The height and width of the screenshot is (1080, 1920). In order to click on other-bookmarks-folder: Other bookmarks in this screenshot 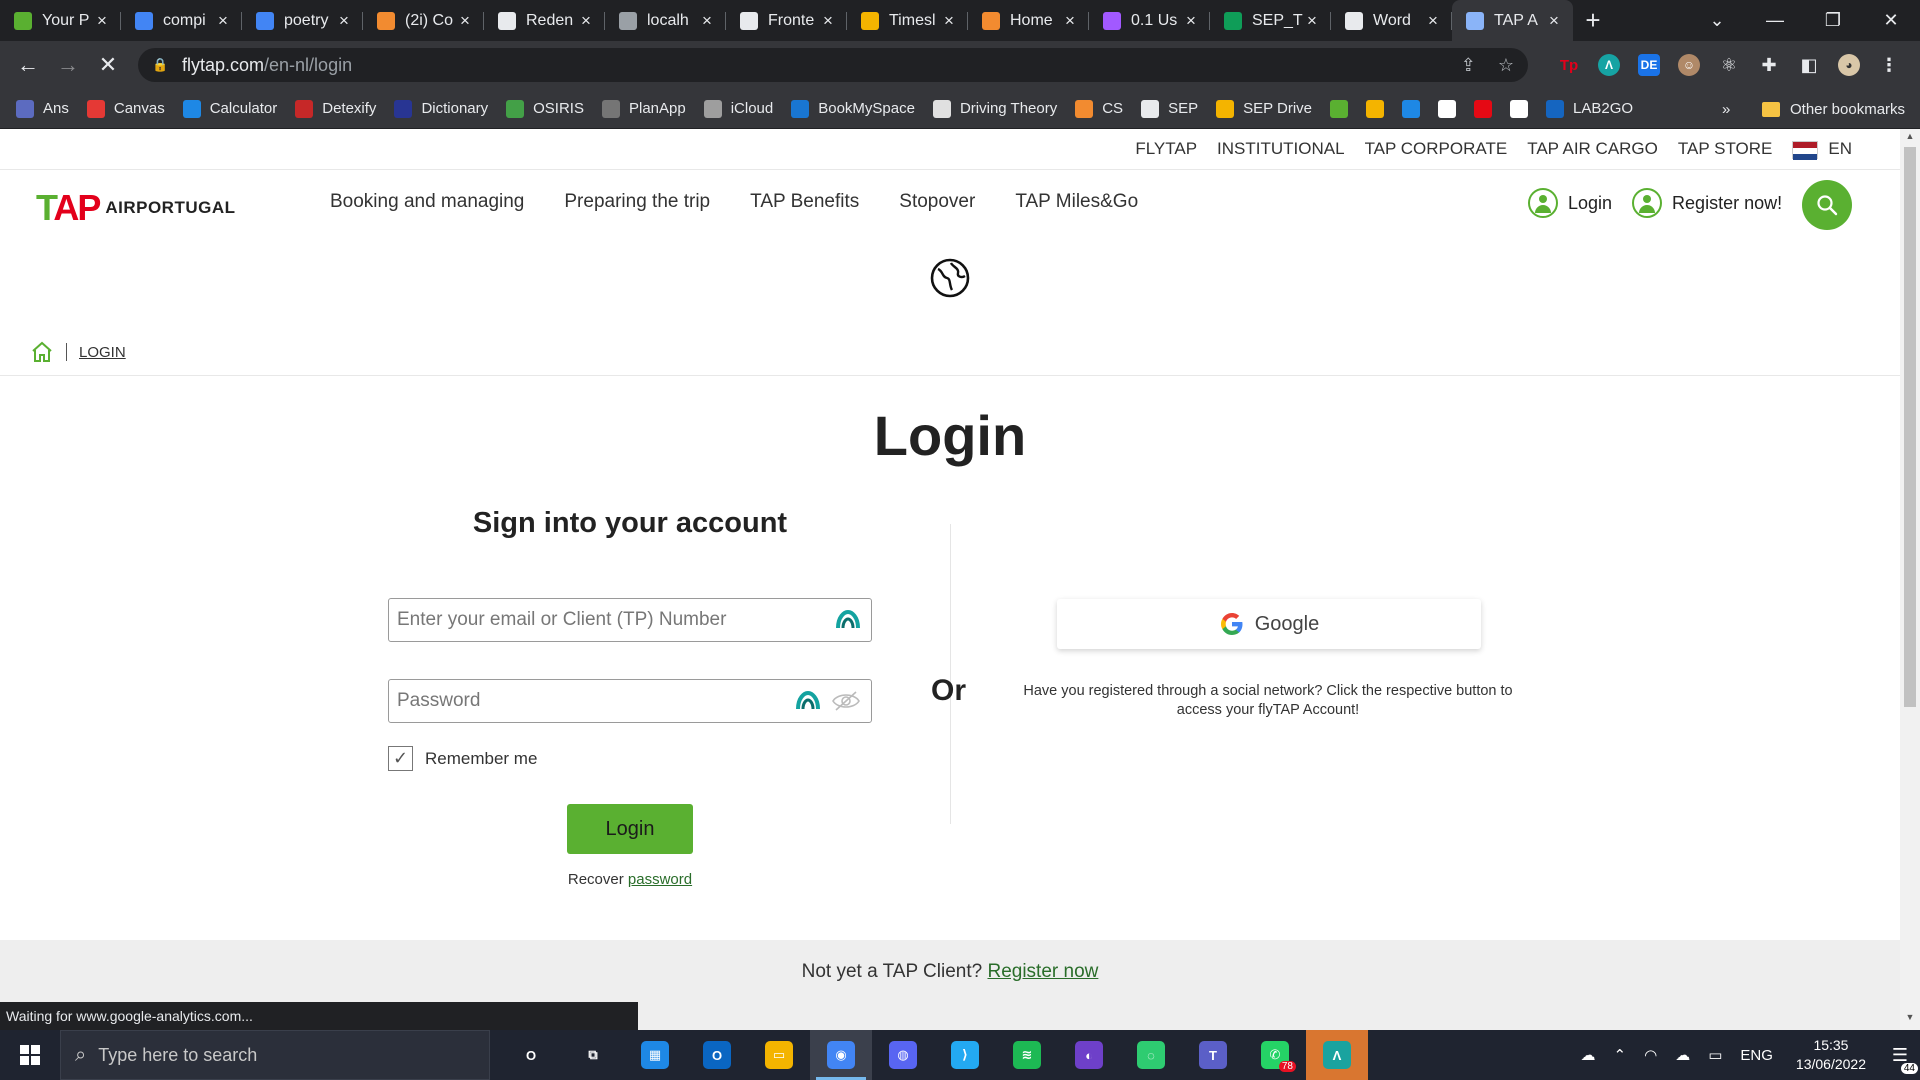, I will do `click(1833, 109)`.